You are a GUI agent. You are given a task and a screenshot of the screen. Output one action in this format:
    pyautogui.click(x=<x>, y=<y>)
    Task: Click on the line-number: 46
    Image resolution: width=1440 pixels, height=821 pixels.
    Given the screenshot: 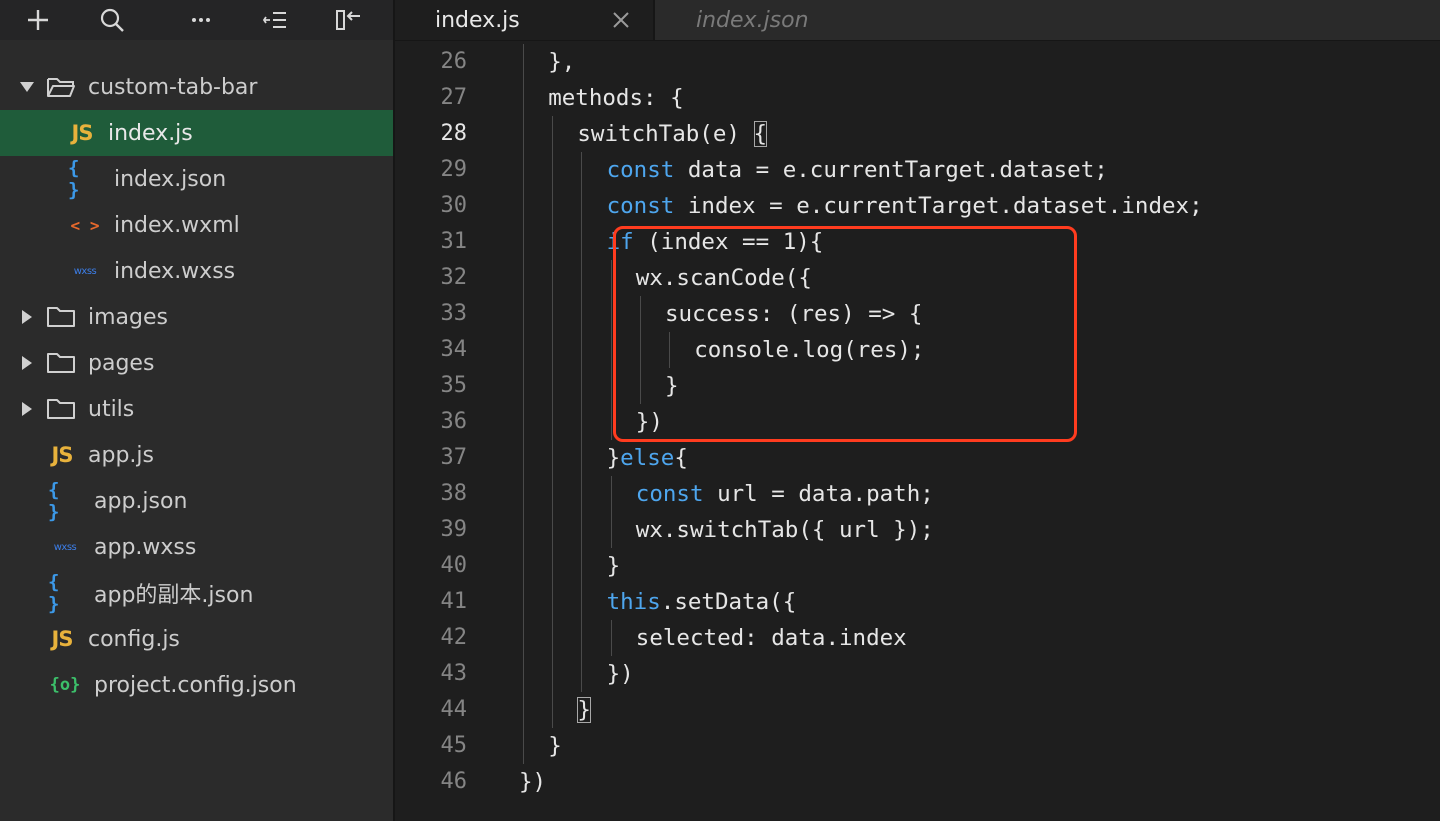 What is the action you would take?
    pyautogui.click(x=454, y=781)
    